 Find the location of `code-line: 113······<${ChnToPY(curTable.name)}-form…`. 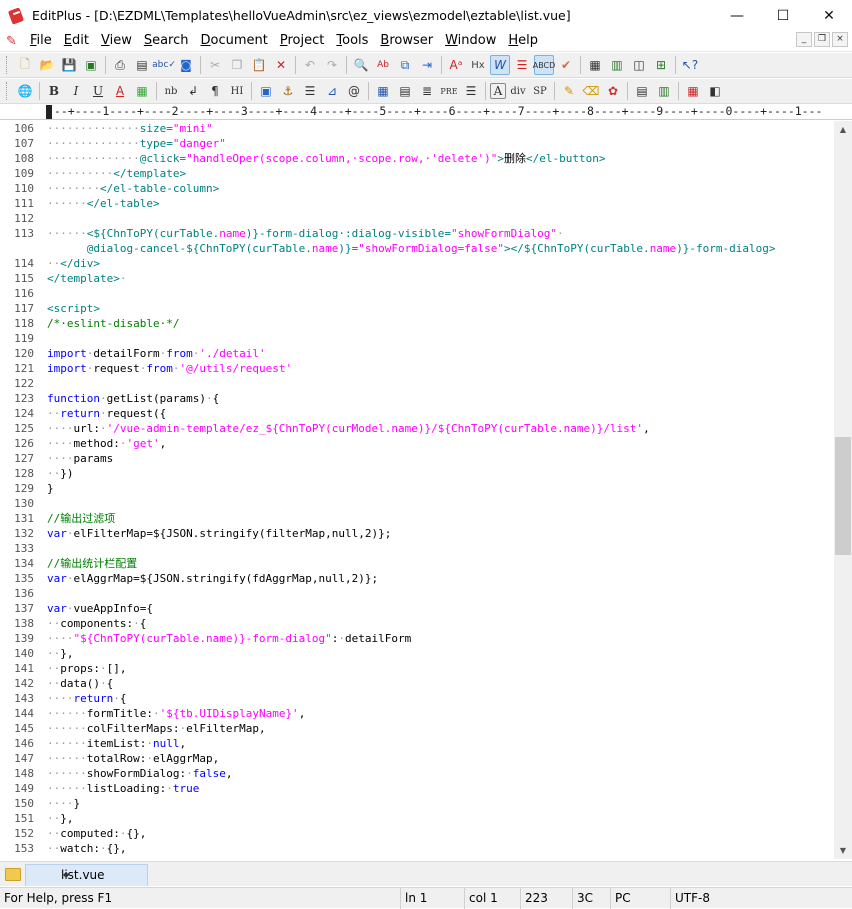

code-line: 113······<${ChnToPY(curTable.name)}-form… is located at coordinates (417, 233).